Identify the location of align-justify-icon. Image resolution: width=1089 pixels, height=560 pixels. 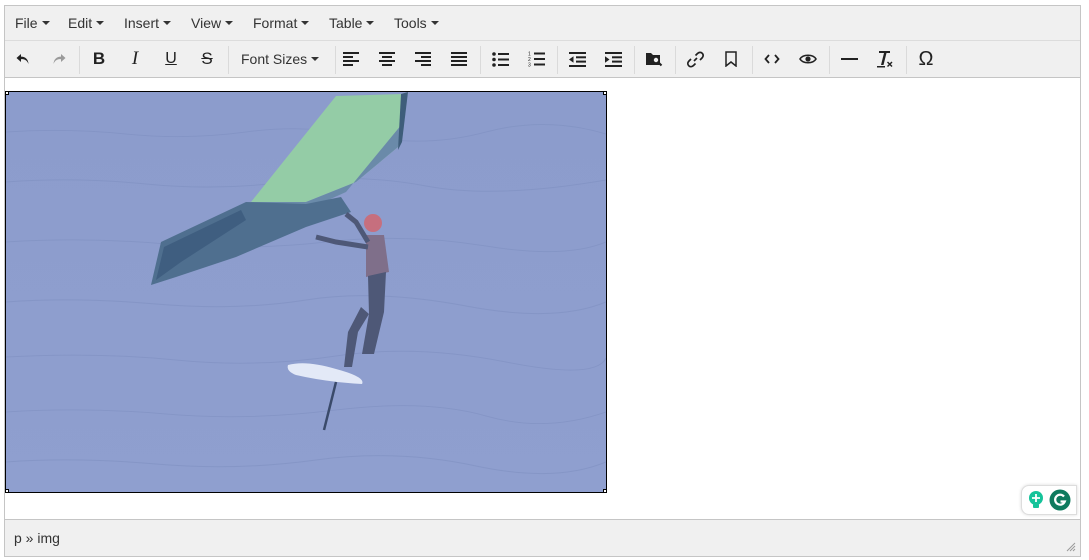
(459, 59).